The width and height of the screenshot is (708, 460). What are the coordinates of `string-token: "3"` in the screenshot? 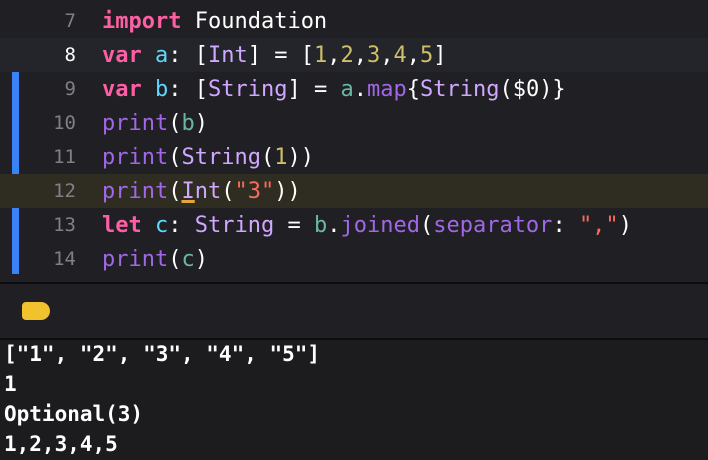 It's located at (254, 191).